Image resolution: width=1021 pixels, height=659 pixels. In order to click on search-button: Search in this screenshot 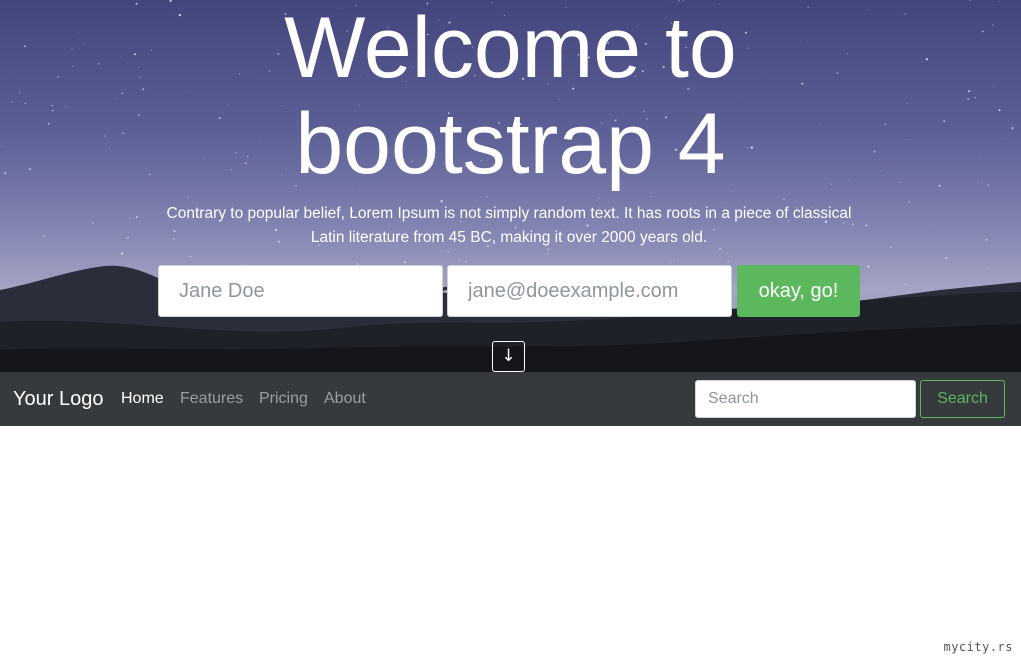, I will do `click(962, 399)`.